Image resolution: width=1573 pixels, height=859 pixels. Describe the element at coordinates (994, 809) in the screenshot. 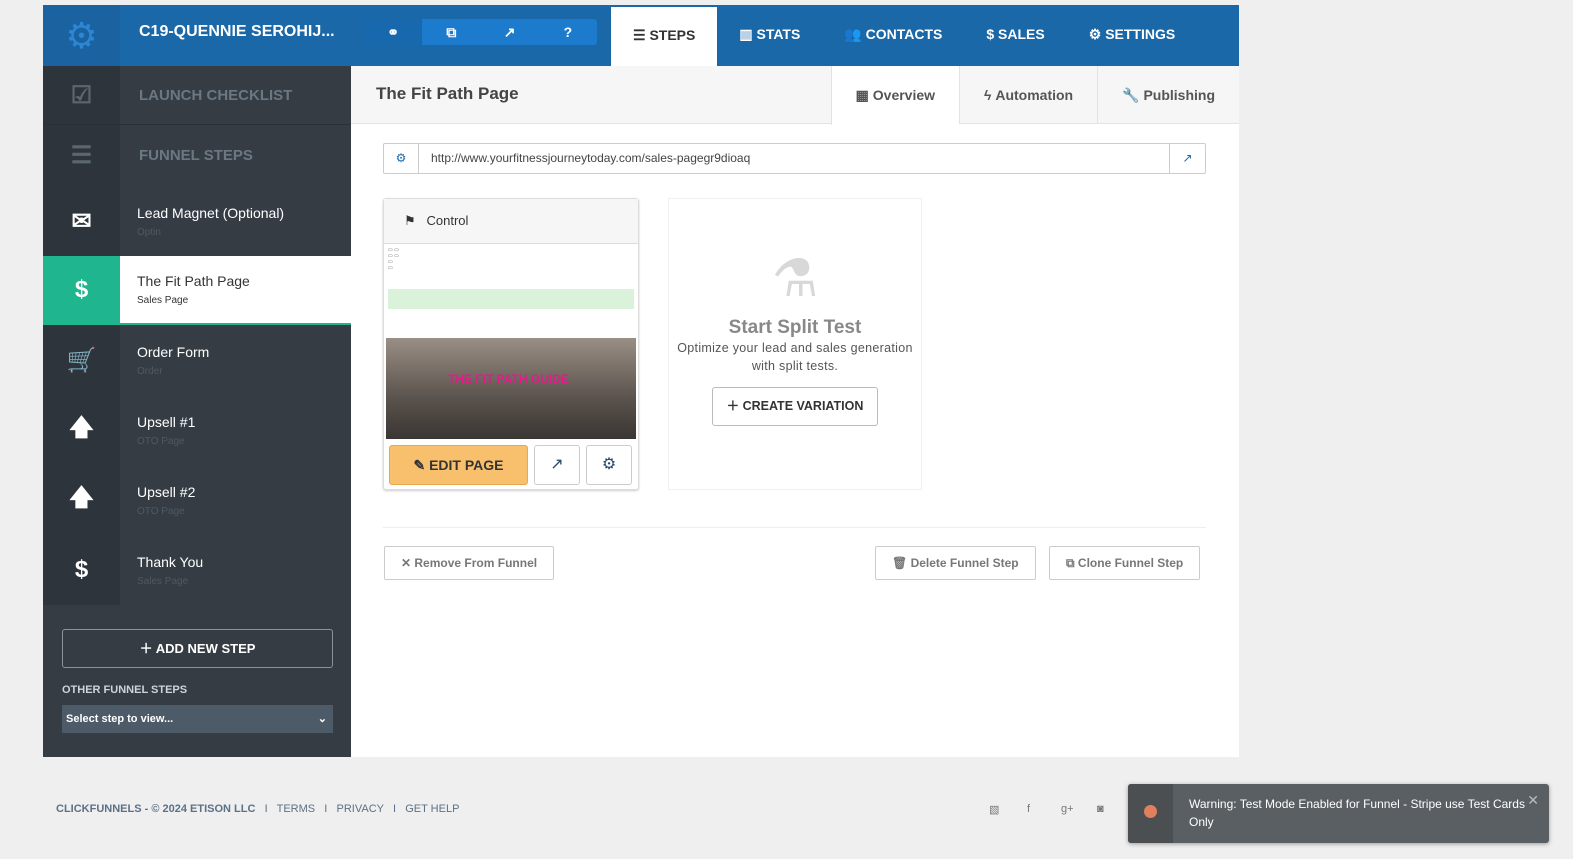

I see `rss-icon: ▧` at that location.